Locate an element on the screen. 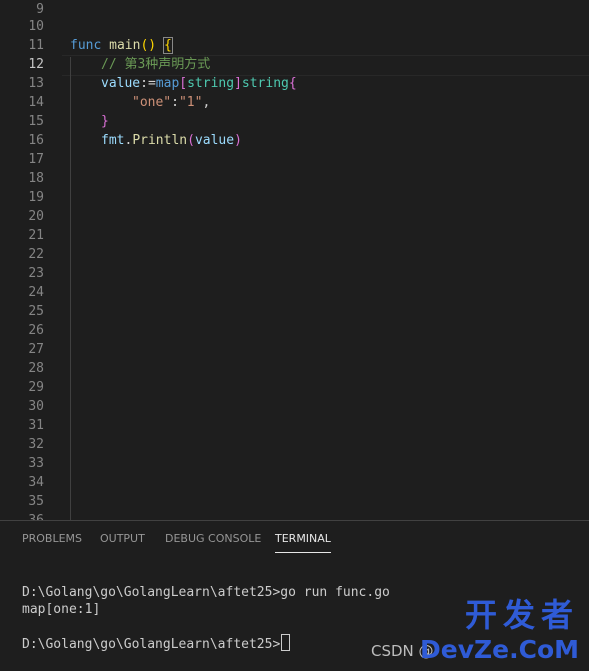 Image resolution: width=589 pixels, height=671 pixels. terminal-line: map[one:1] is located at coordinates (61, 609).